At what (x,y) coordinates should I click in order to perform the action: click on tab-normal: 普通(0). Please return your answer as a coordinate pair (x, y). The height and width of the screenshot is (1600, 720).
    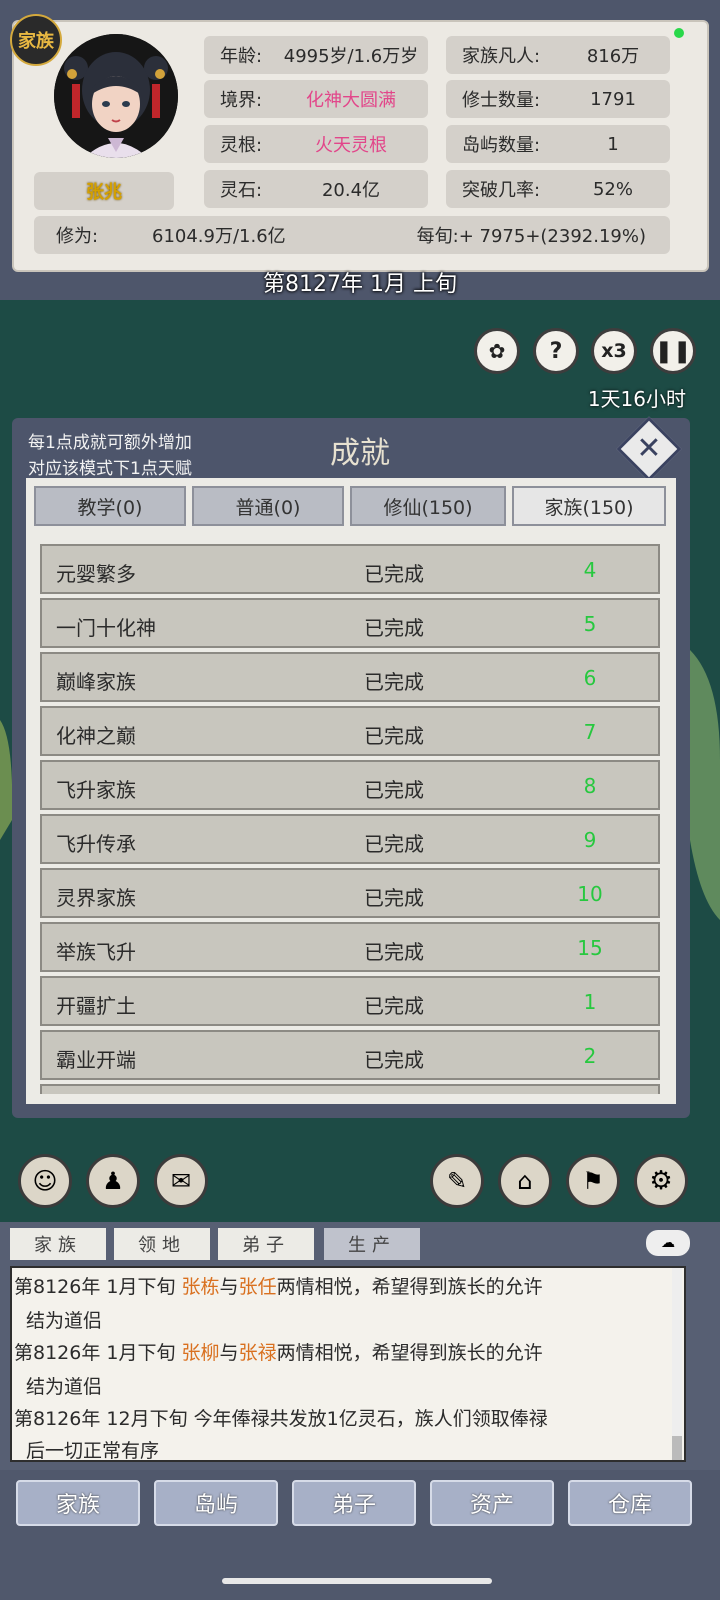
    Looking at the image, I should click on (268, 506).